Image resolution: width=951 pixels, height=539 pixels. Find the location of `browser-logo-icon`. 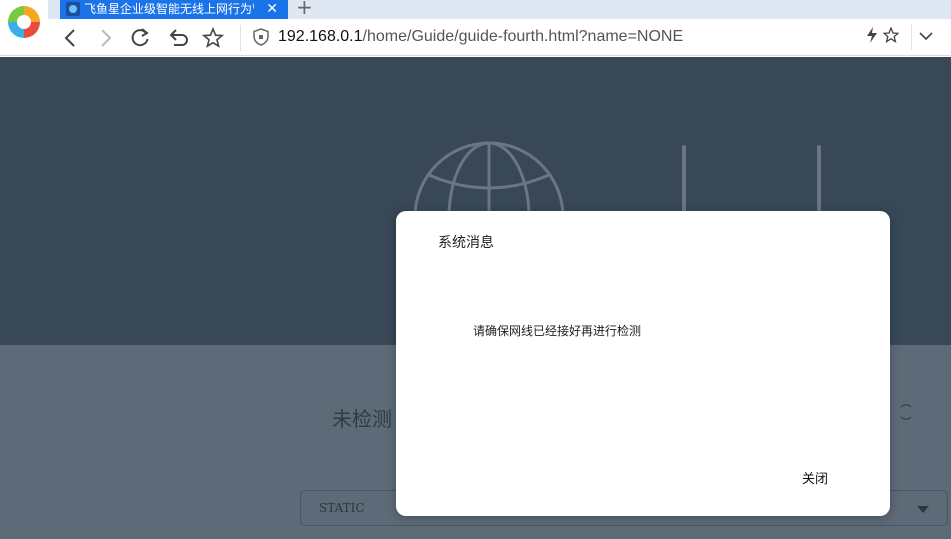

browser-logo-icon is located at coordinates (24, 24).